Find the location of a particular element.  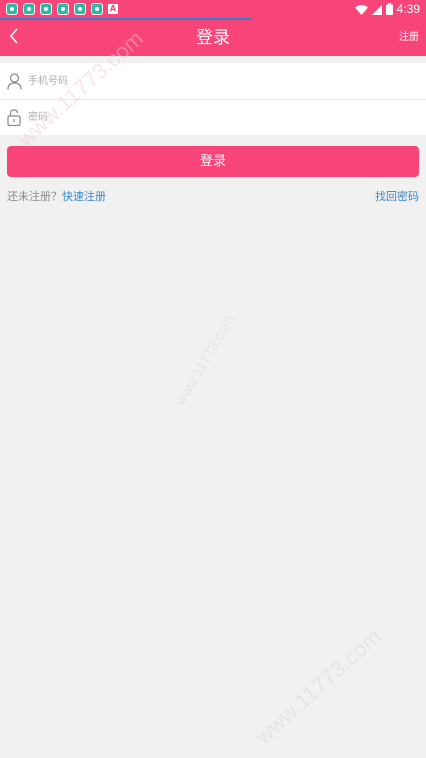

system-tray: 4:39 is located at coordinates (387, 9).